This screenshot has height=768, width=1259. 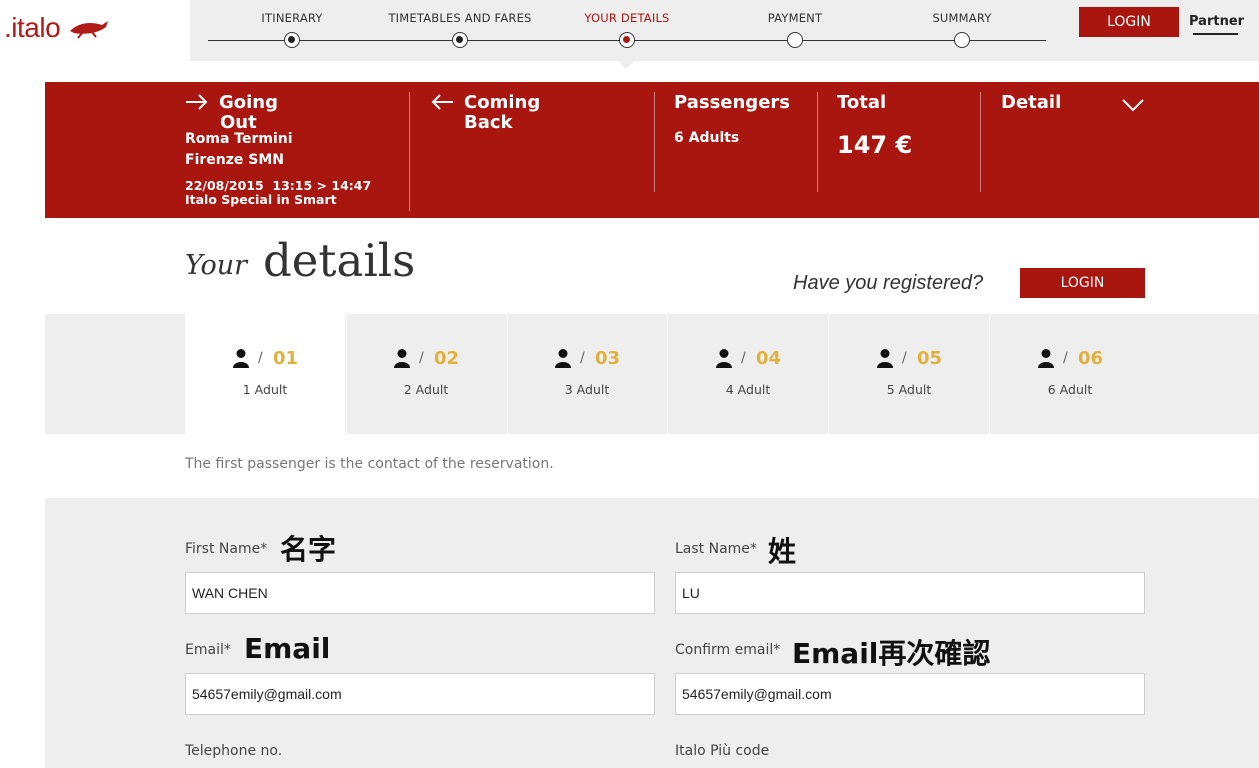 What do you see at coordinates (420, 593) in the screenshot?
I see `first-name-field` at bounding box center [420, 593].